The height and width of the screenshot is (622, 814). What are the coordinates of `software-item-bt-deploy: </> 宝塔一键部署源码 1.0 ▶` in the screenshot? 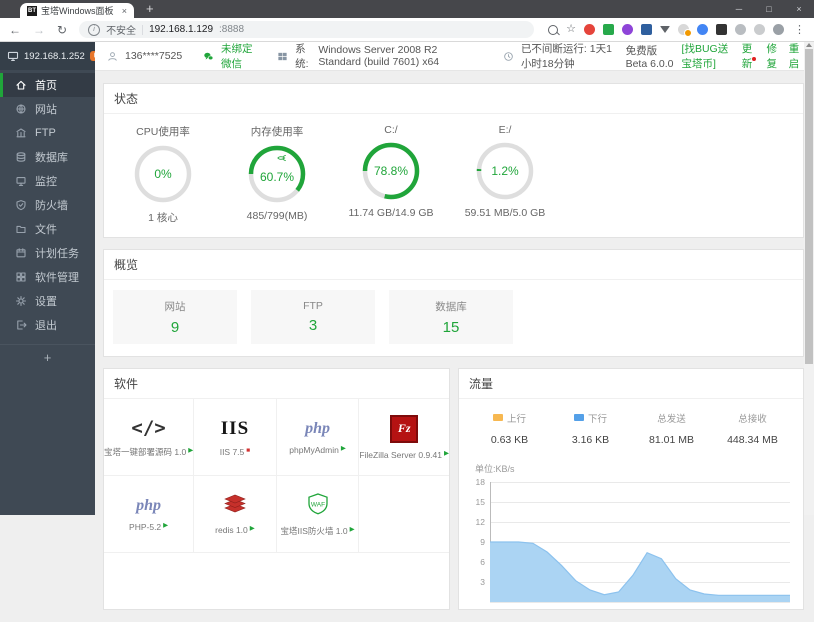 It's located at (149, 437).